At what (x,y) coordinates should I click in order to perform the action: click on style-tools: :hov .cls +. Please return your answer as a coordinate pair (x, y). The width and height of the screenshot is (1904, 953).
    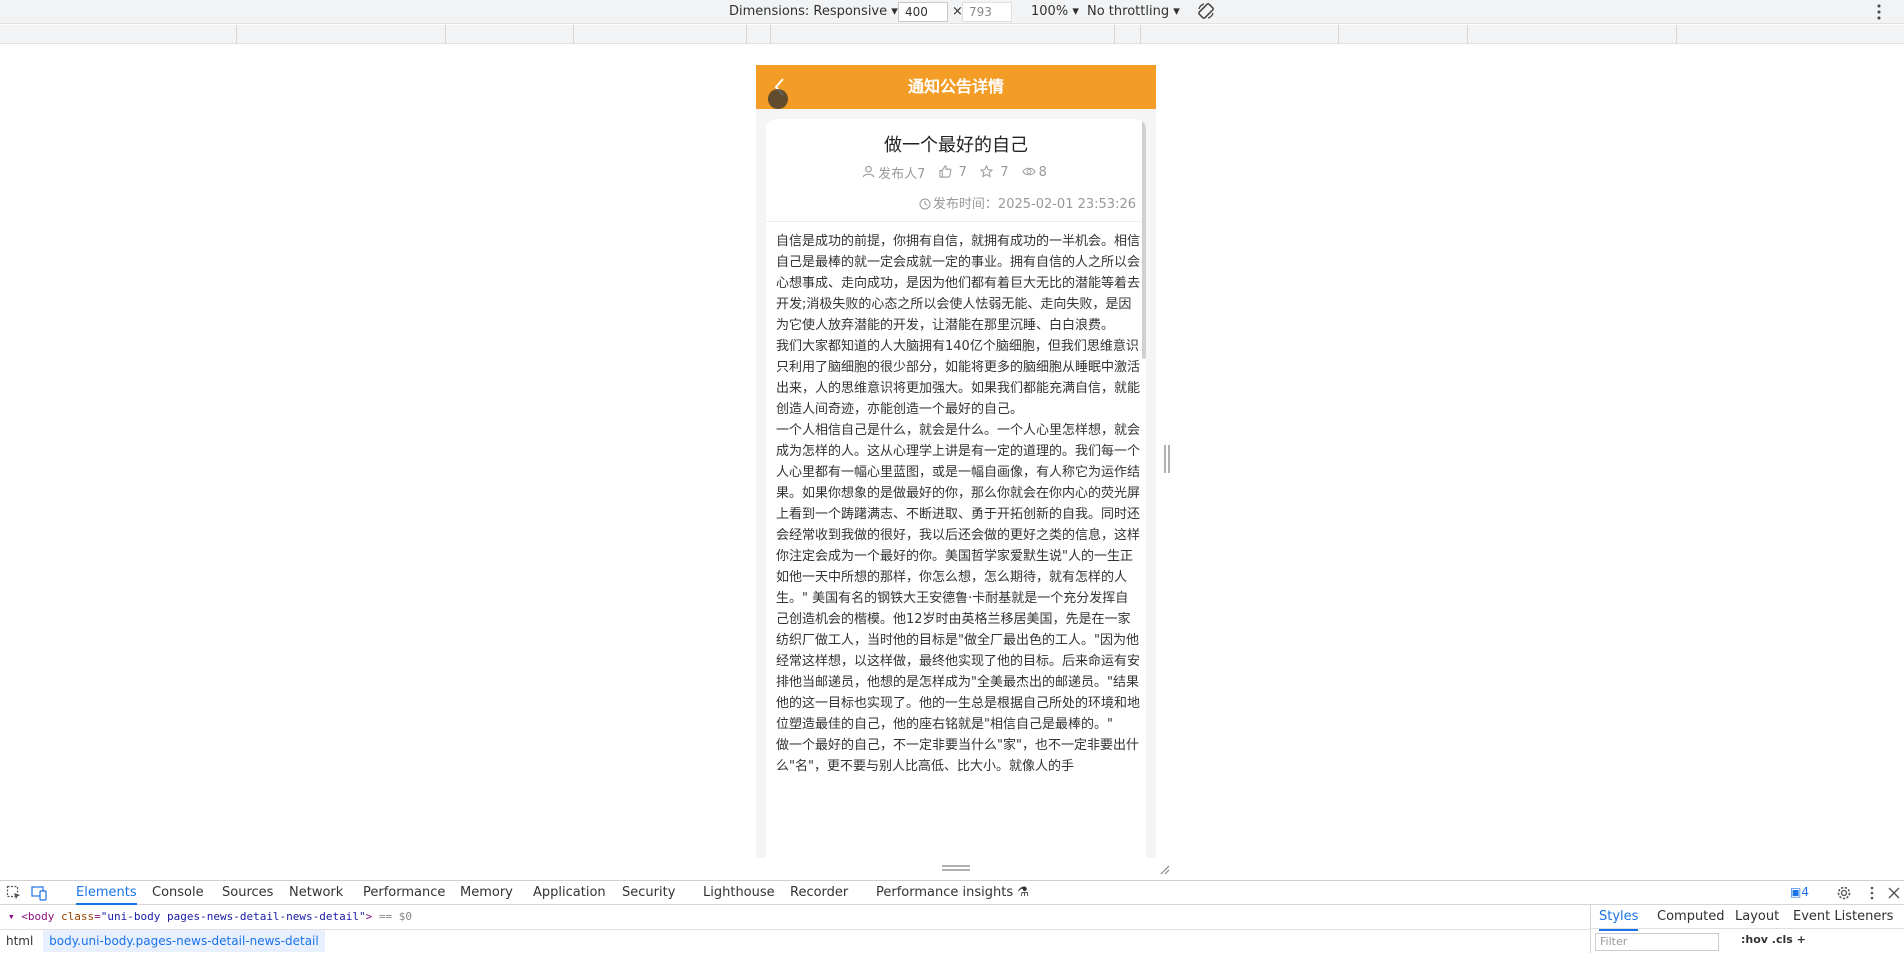
    Looking at the image, I should click on (1773, 939).